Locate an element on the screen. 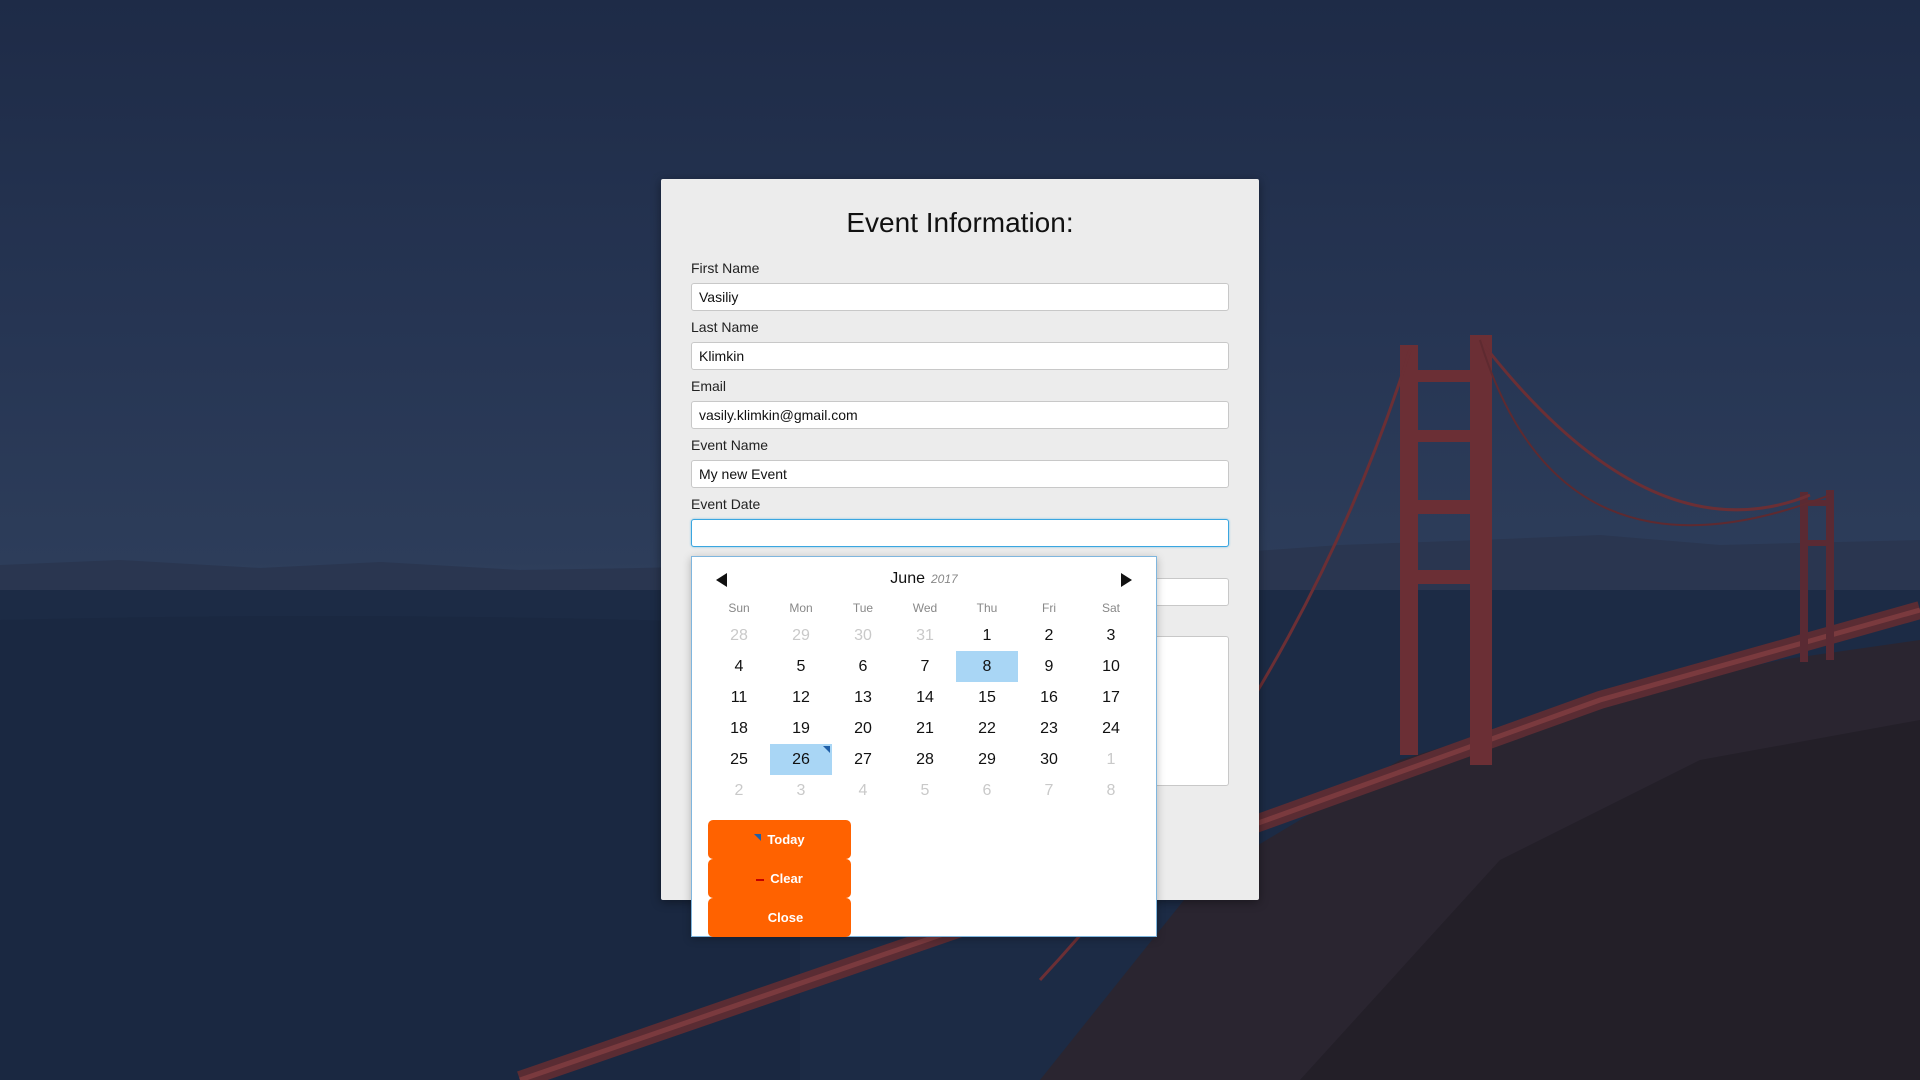 This screenshot has width=1920, height=1080. datepicker-title: June 2017 is located at coordinates (924, 579).